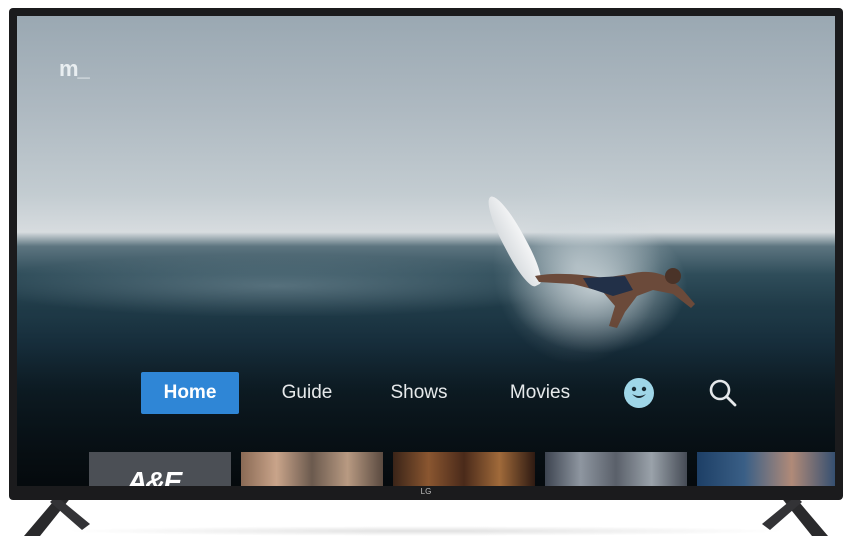 This screenshot has width=851, height=542. Describe the element at coordinates (419, 393) in the screenshot. I see `nav-item-shows: Shows` at that location.